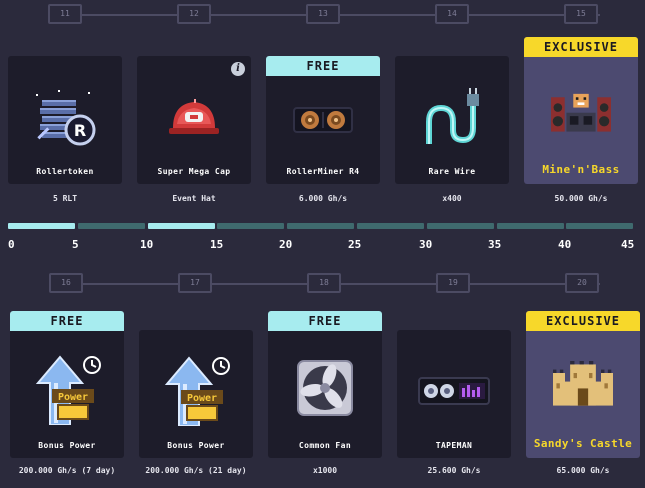  What do you see at coordinates (11, 244) in the screenshot?
I see `progress-tick: 0` at bounding box center [11, 244].